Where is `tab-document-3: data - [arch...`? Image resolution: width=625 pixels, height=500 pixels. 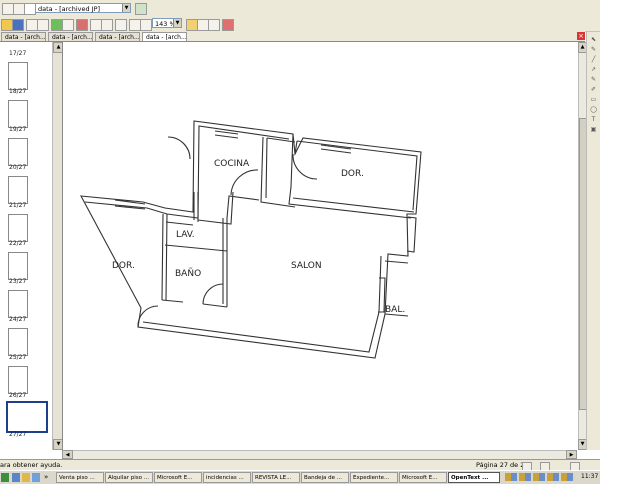
tab-document-3: data - [arch... is located at coordinates (117, 36).